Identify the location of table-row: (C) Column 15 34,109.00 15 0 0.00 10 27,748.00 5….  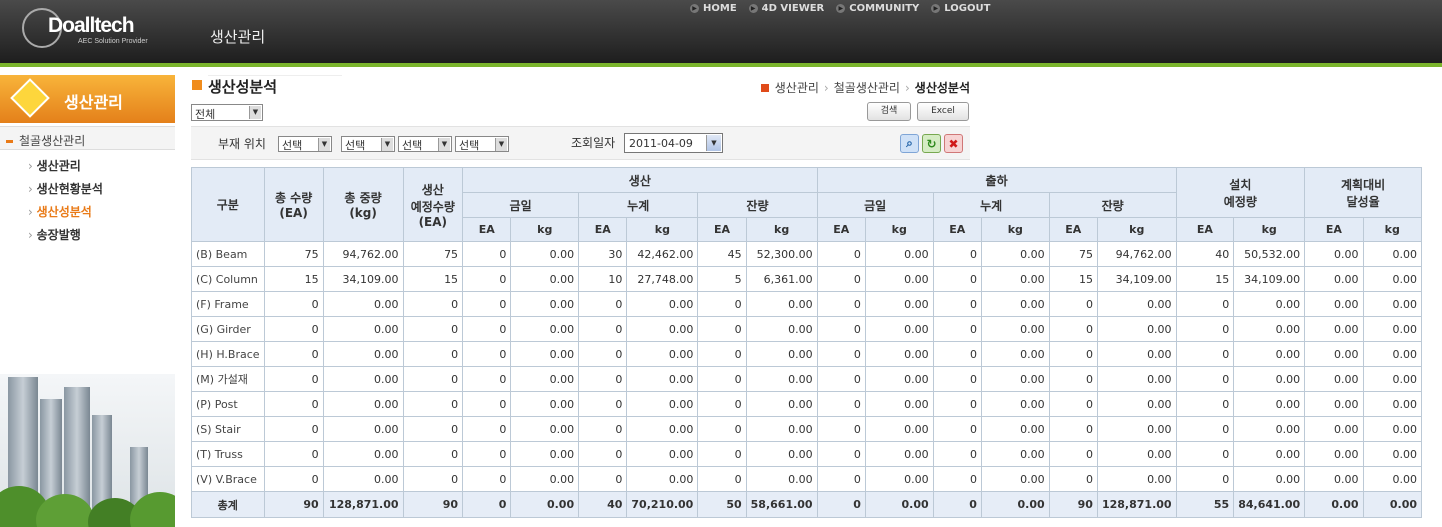
(807, 279).